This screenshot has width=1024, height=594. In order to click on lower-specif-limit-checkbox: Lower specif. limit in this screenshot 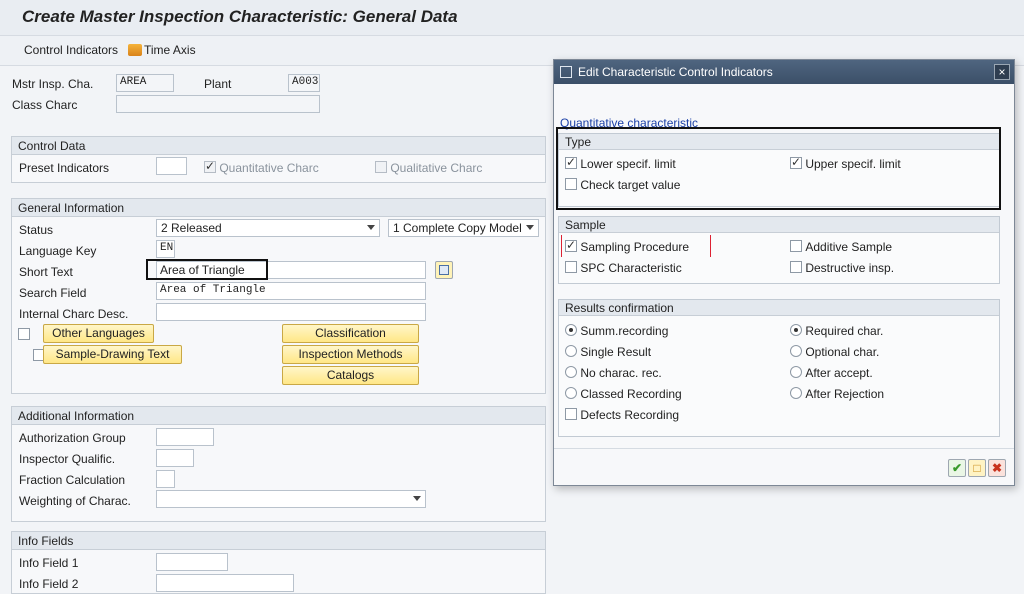, I will do `click(620, 163)`.